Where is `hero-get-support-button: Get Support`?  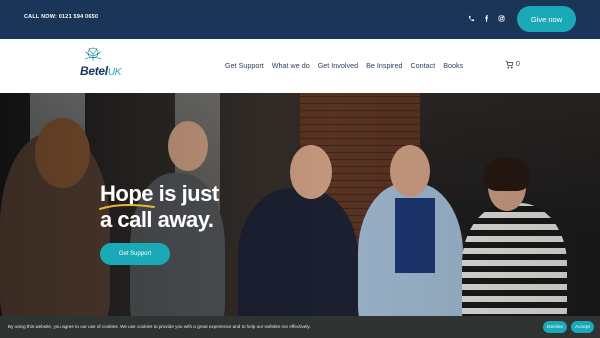 hero-get-support-button: Get Support is located at coordinates (135, 254).